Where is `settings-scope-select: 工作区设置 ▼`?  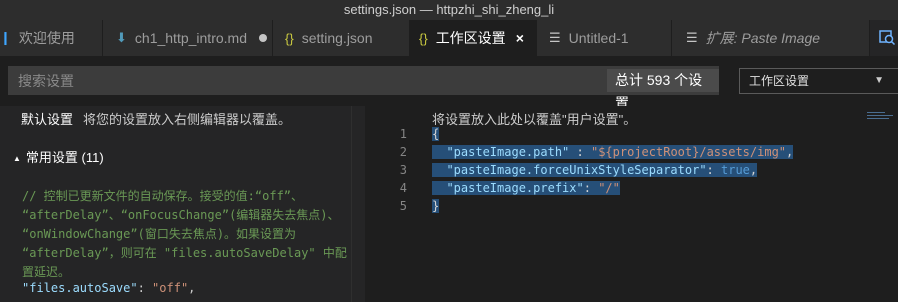
settings-scope-select: 工作区设置 ▼ is located at coordinates (818, 81).